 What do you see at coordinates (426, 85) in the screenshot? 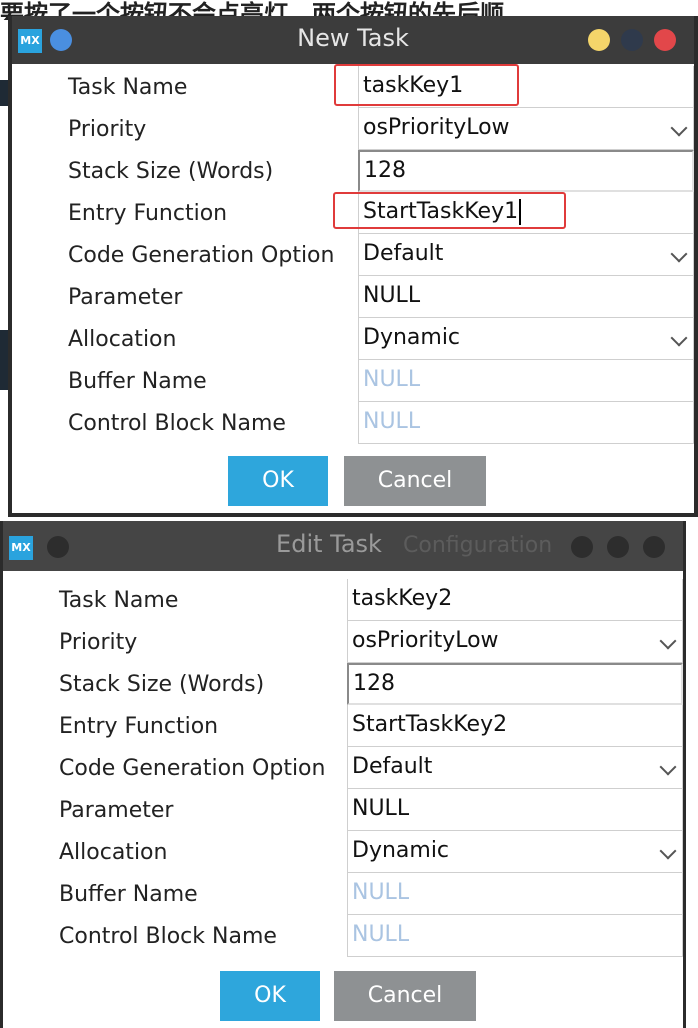
I see `task-name-highlight` at bounding box center [426, 85].